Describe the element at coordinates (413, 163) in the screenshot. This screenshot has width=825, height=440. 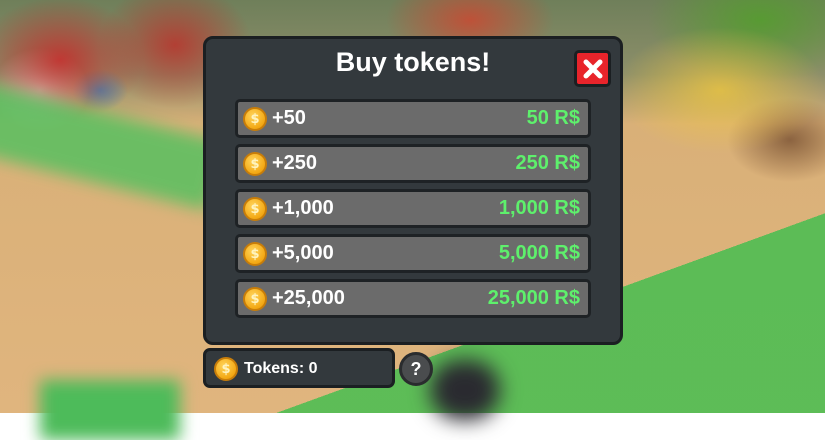
I see `token-offer-250: $ +250 250 R$` at that location.